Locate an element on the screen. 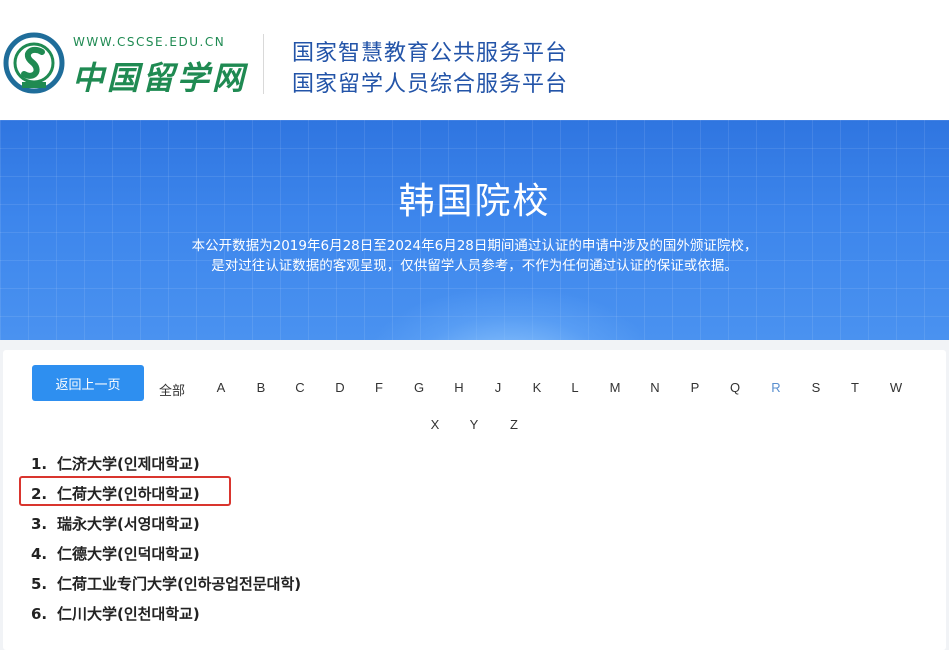 The width and height of the screenshot is (949, 650). school-item: 1. 仁济大学(인제대학교) is located at coordinates (115, 463).